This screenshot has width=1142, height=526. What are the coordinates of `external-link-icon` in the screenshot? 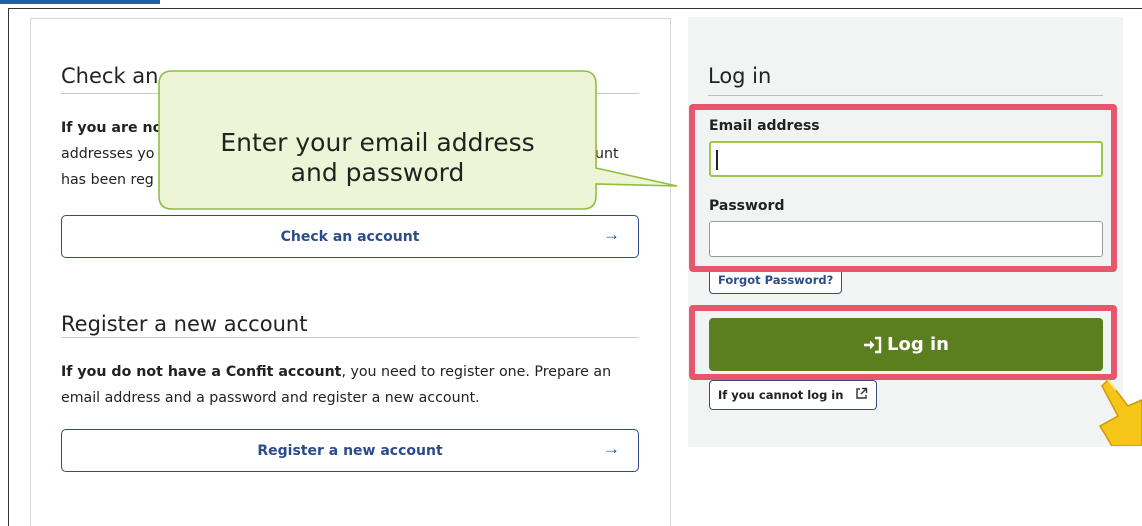 It's located at (861, 395).